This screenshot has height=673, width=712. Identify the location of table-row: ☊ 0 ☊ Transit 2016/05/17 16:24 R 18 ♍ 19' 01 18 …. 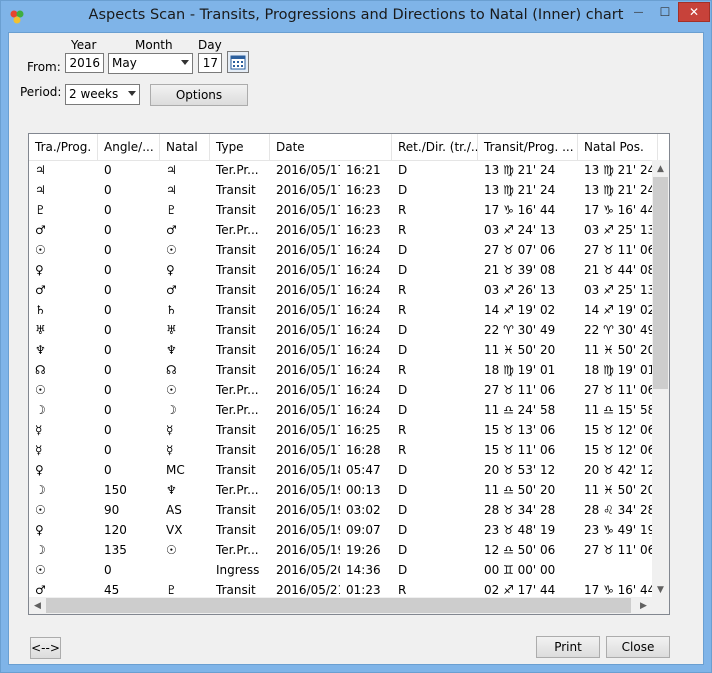
(342, 370).